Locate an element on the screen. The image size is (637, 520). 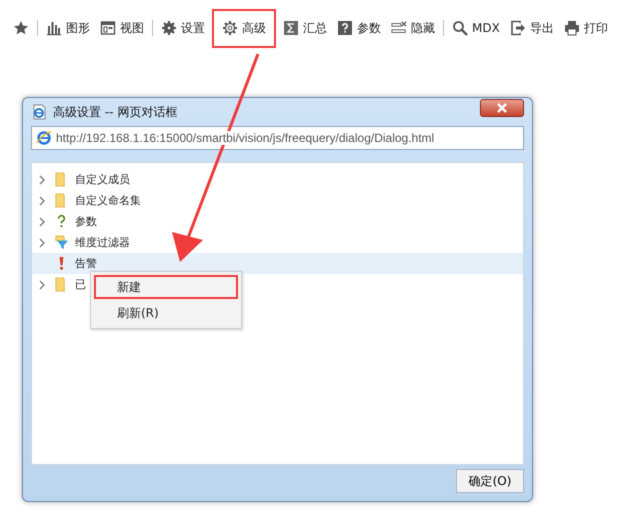
ok-button: 确定(O) is located at coordinates (490, 481).